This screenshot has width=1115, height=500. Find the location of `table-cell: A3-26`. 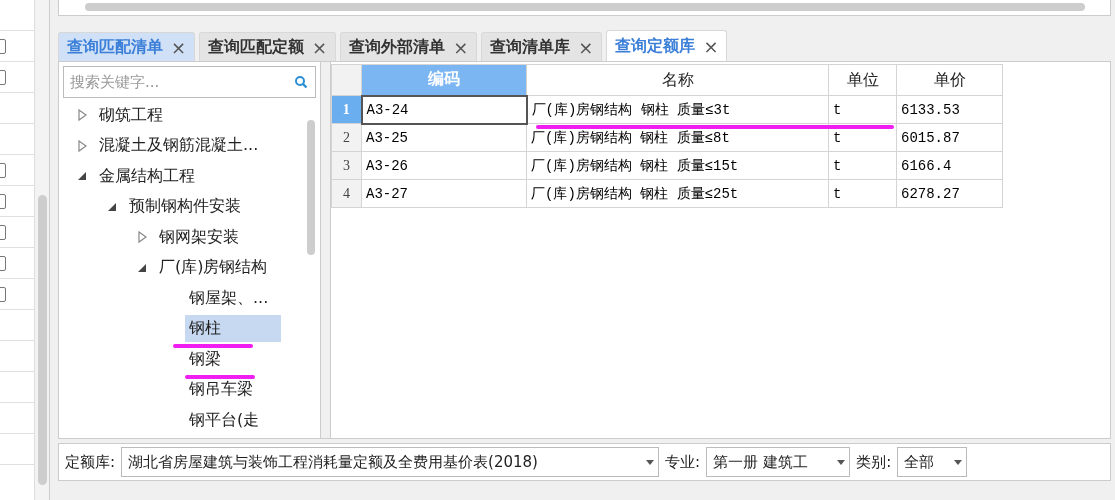

table-cell: A3-26 is located at coordinates (444, 165).